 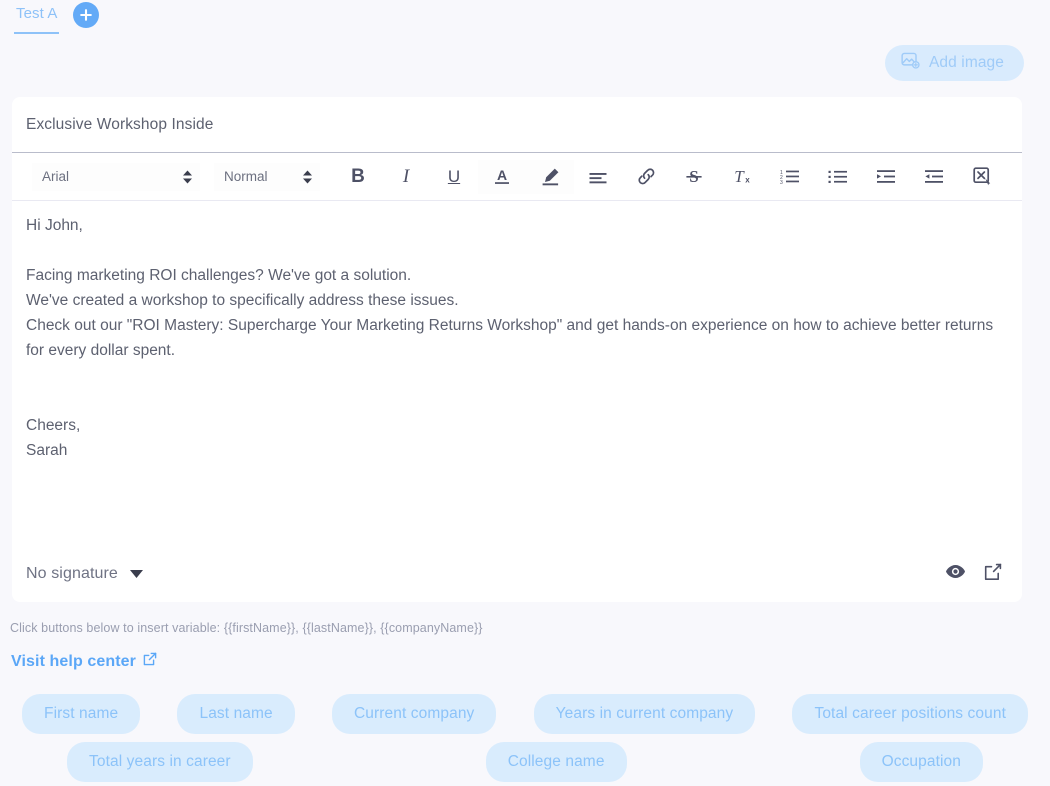 I want to click on variable-chip-occupation: Occupation, so click(x=921, y=762).